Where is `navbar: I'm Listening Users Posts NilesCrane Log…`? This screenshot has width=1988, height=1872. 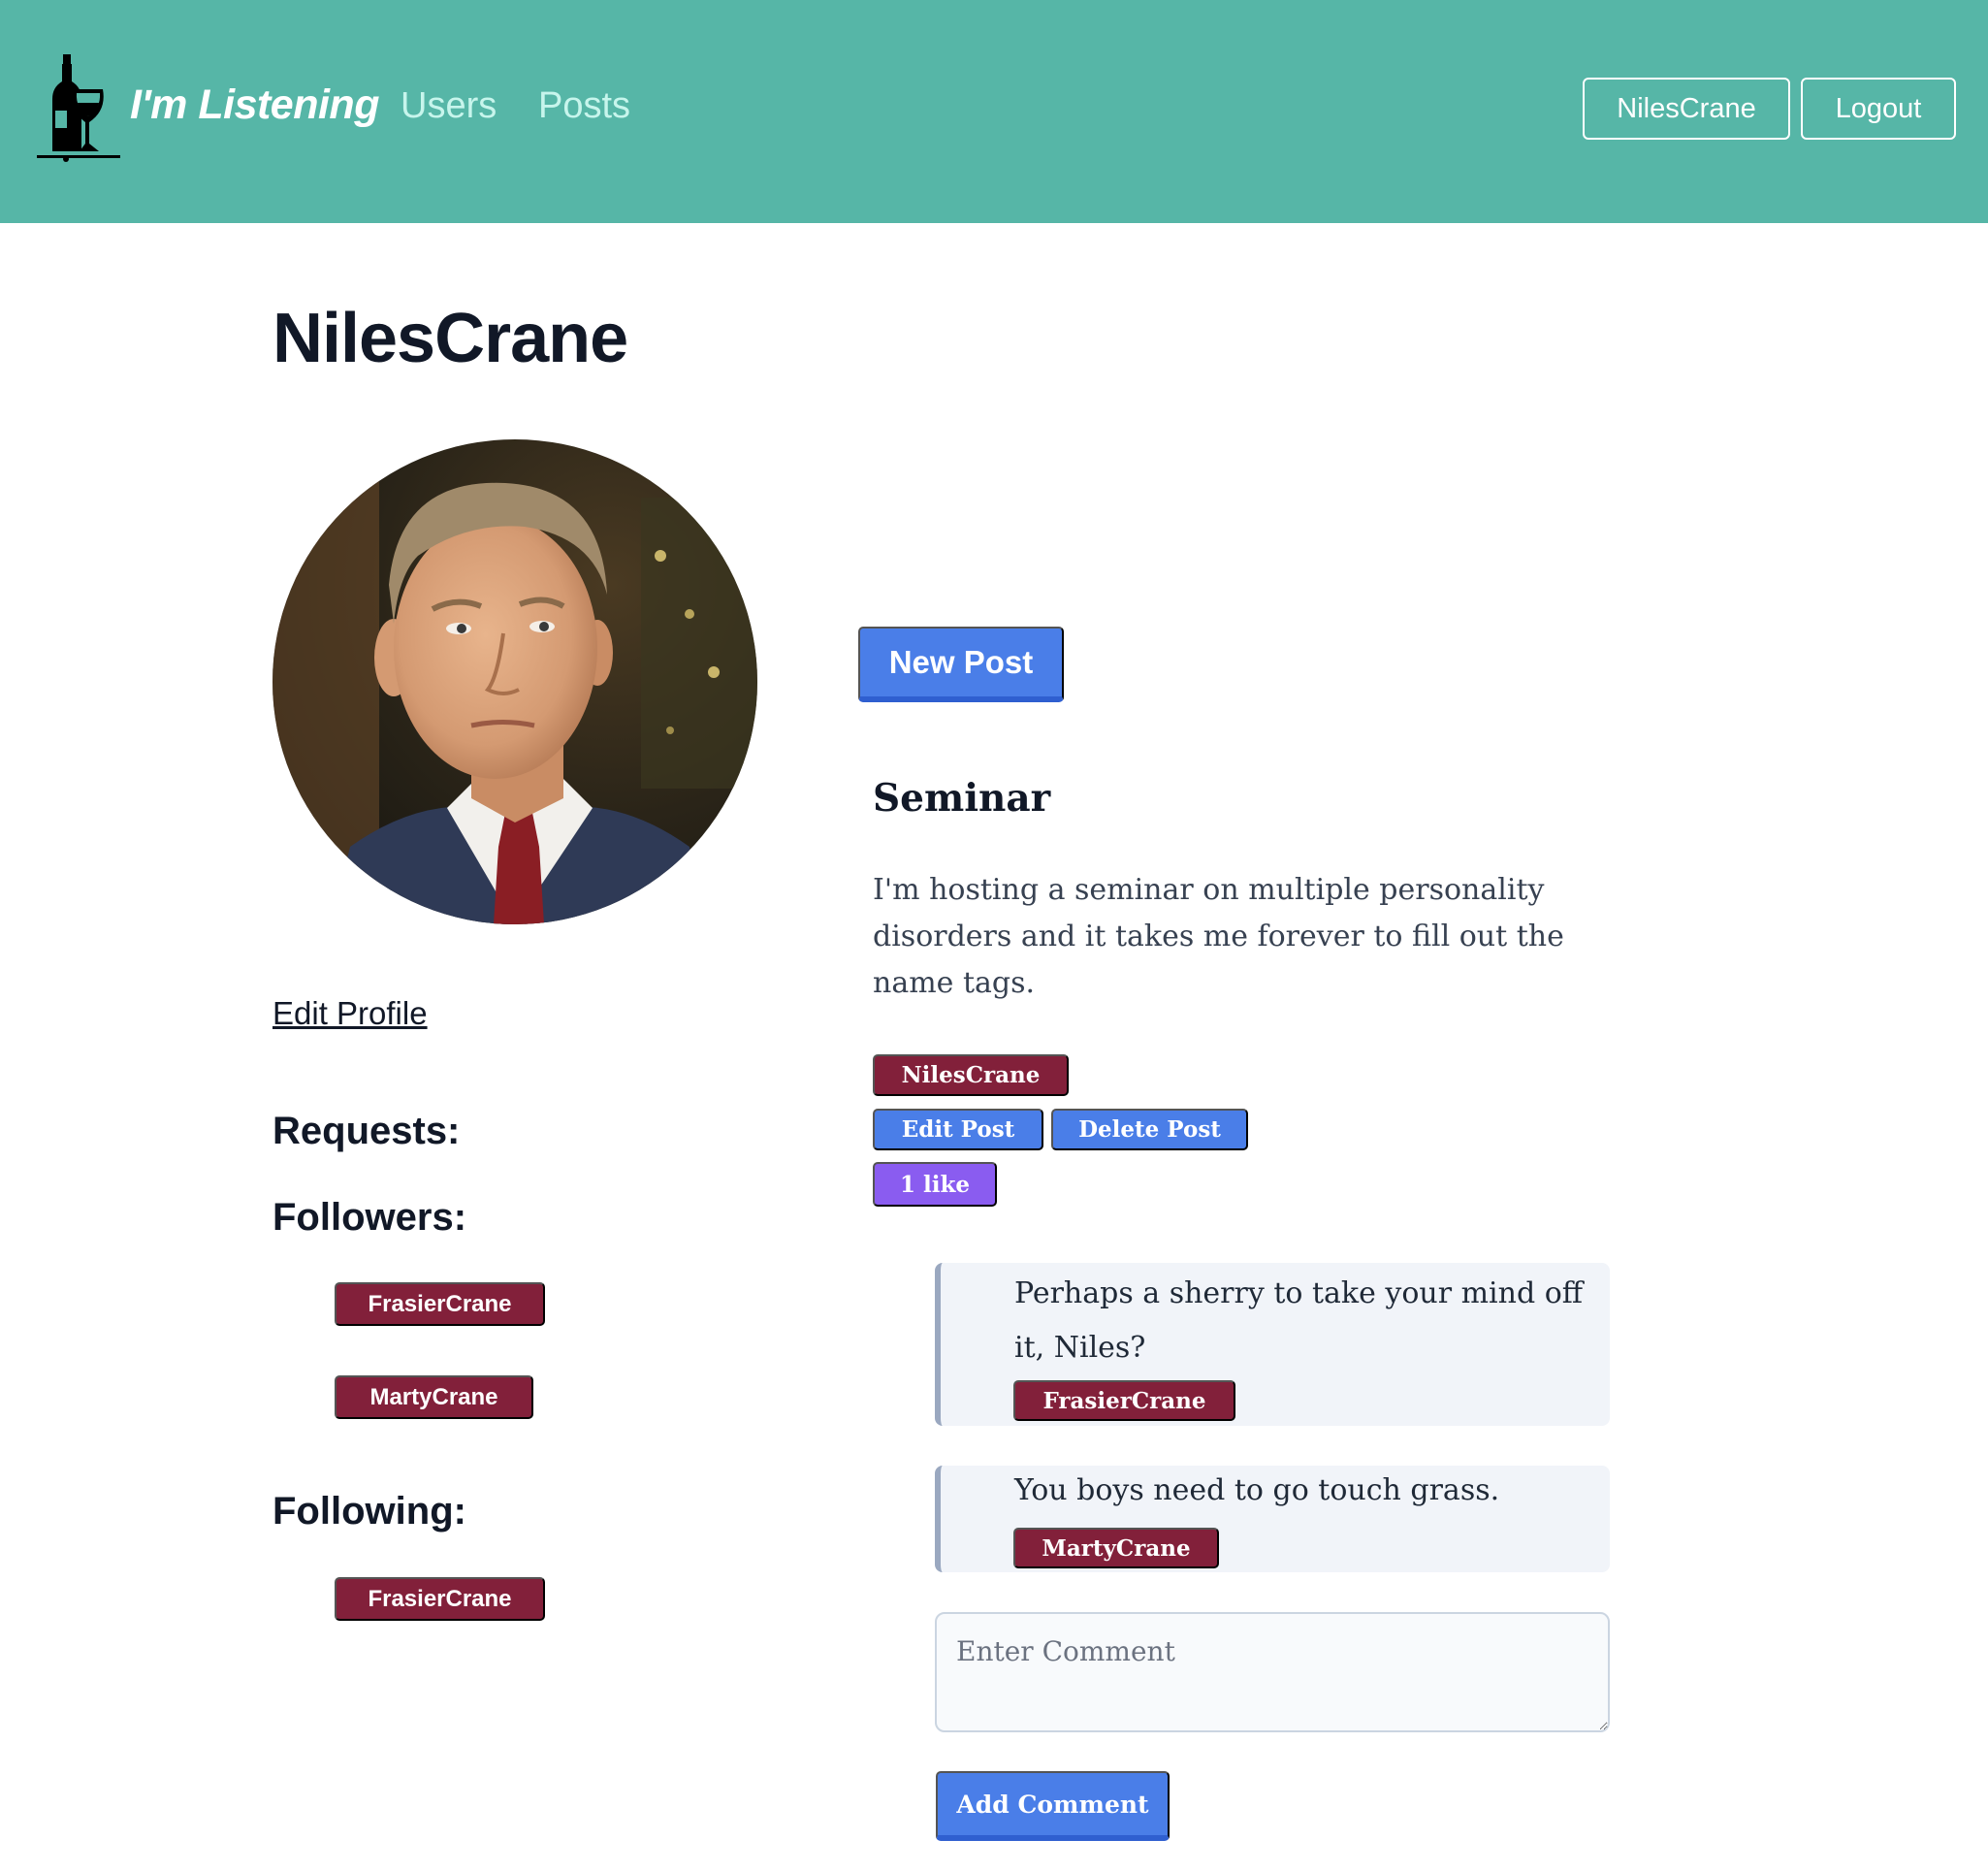
navbar: I'm Listening Users Posts NilesCrane Log… is located at coordinates (994, 111).